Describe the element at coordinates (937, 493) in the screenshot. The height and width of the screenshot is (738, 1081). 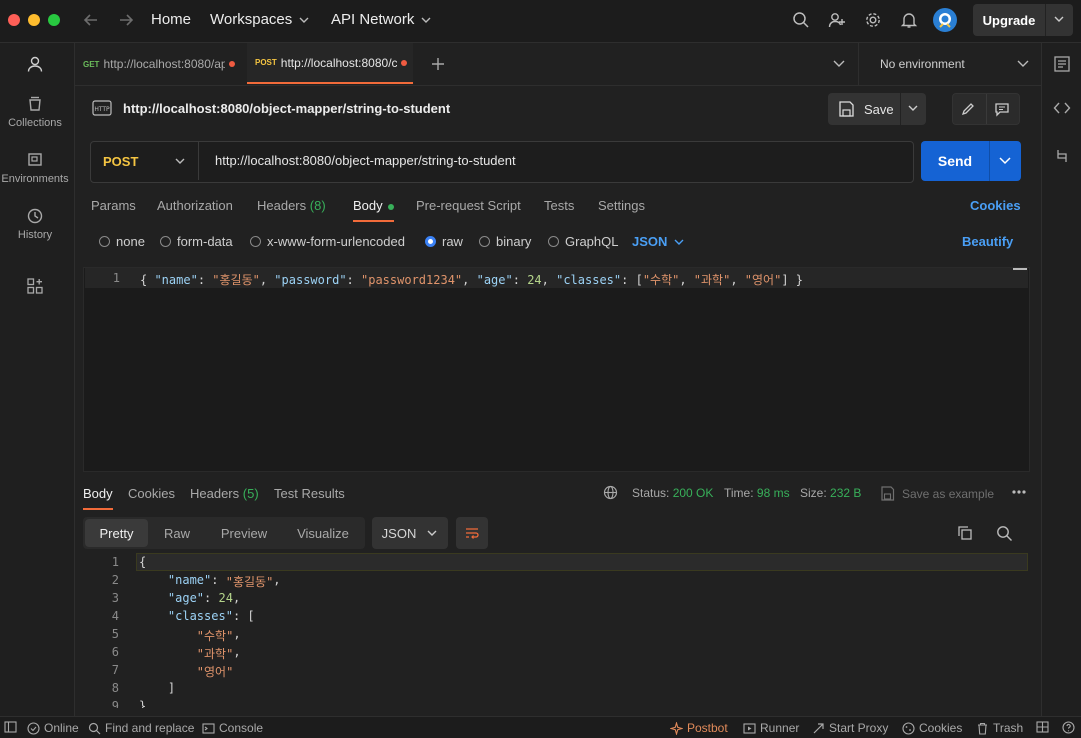
I see `save-as-example-button: Save as example` at that location.